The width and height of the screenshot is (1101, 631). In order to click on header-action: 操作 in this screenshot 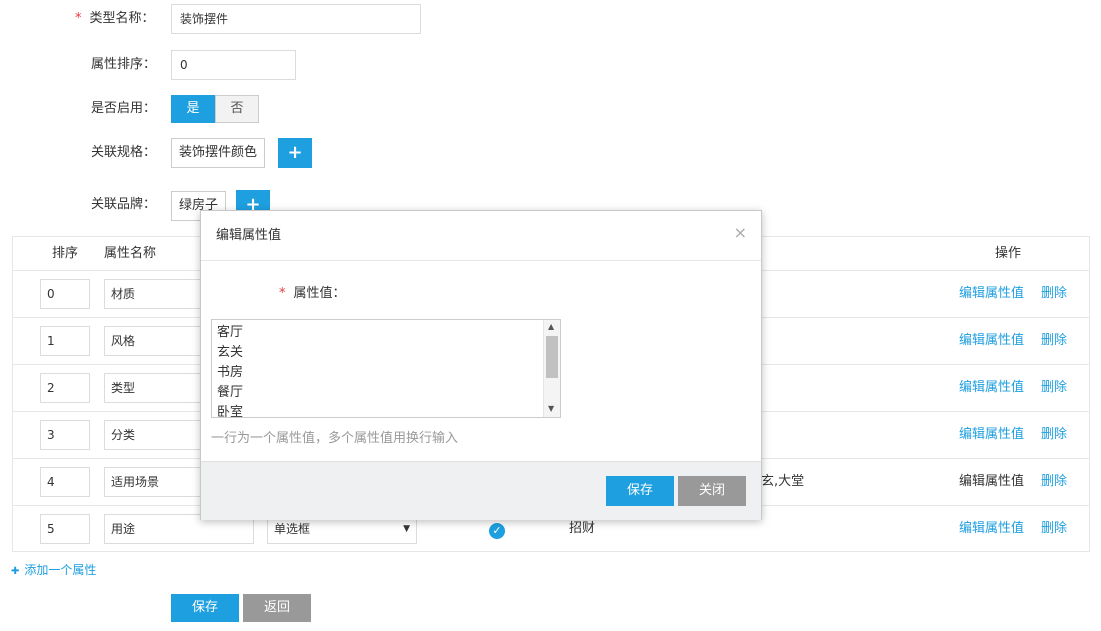, I will do `click(1008, 253)`.